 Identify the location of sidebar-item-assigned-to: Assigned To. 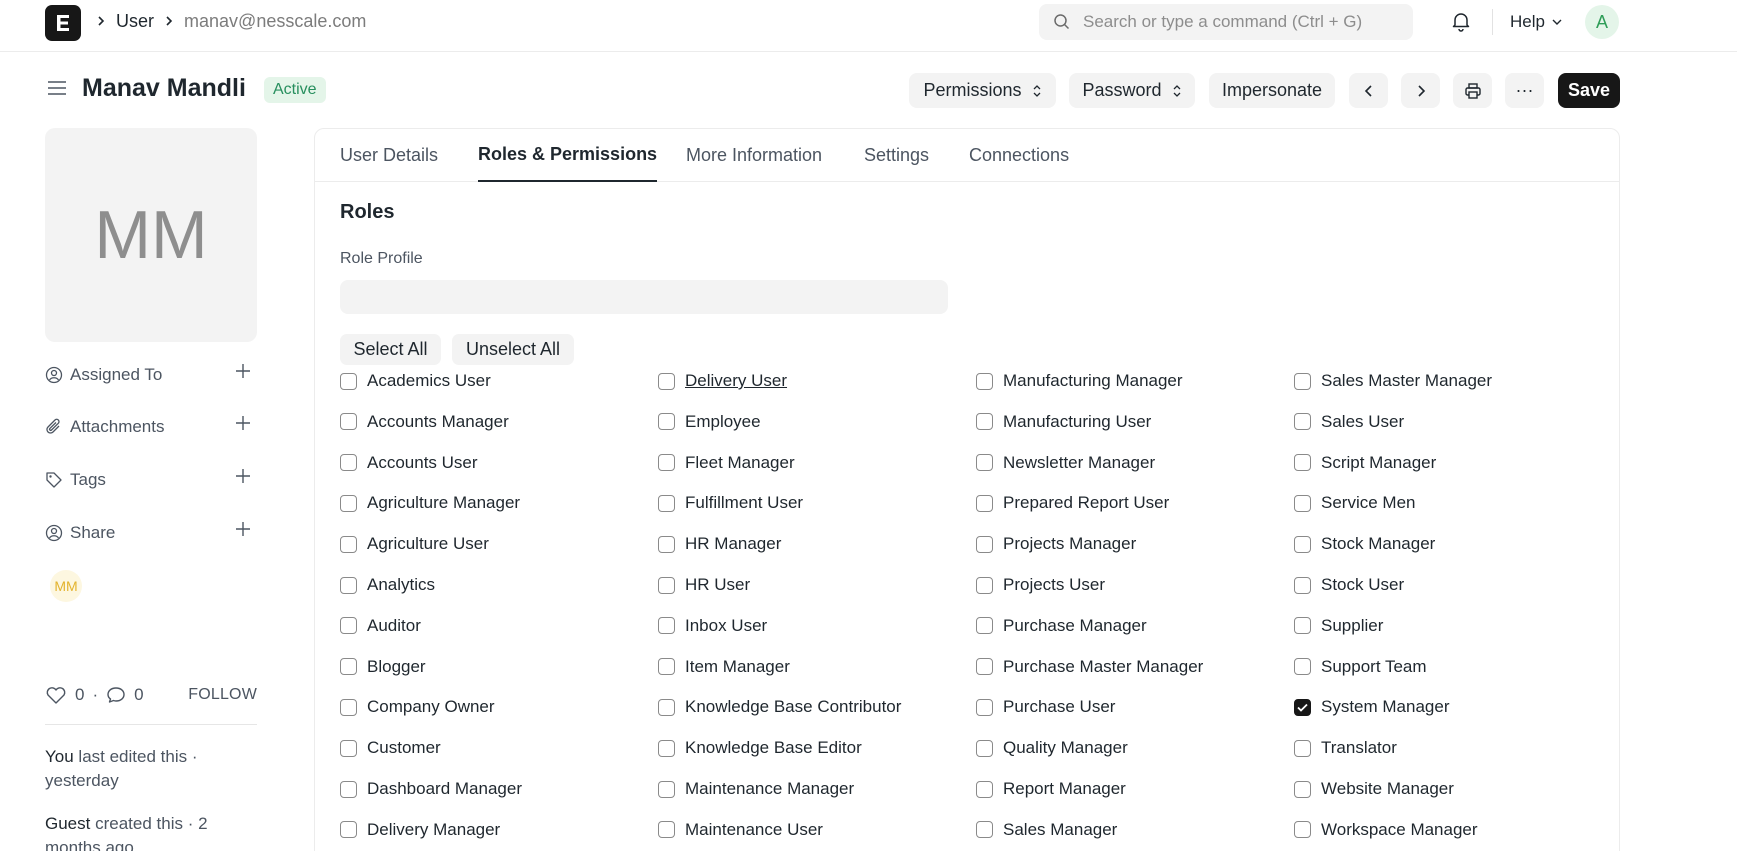
(151, 375).